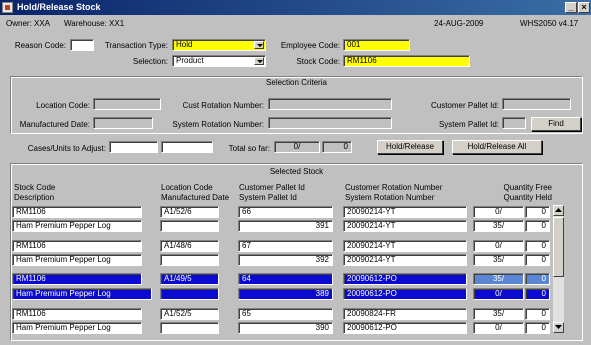 The width and height of the screenshot is (591, 345). Describe the element at coordinates (249, 148) in the screenshot. I see `total-so-far-label: Total so far:` at that location.